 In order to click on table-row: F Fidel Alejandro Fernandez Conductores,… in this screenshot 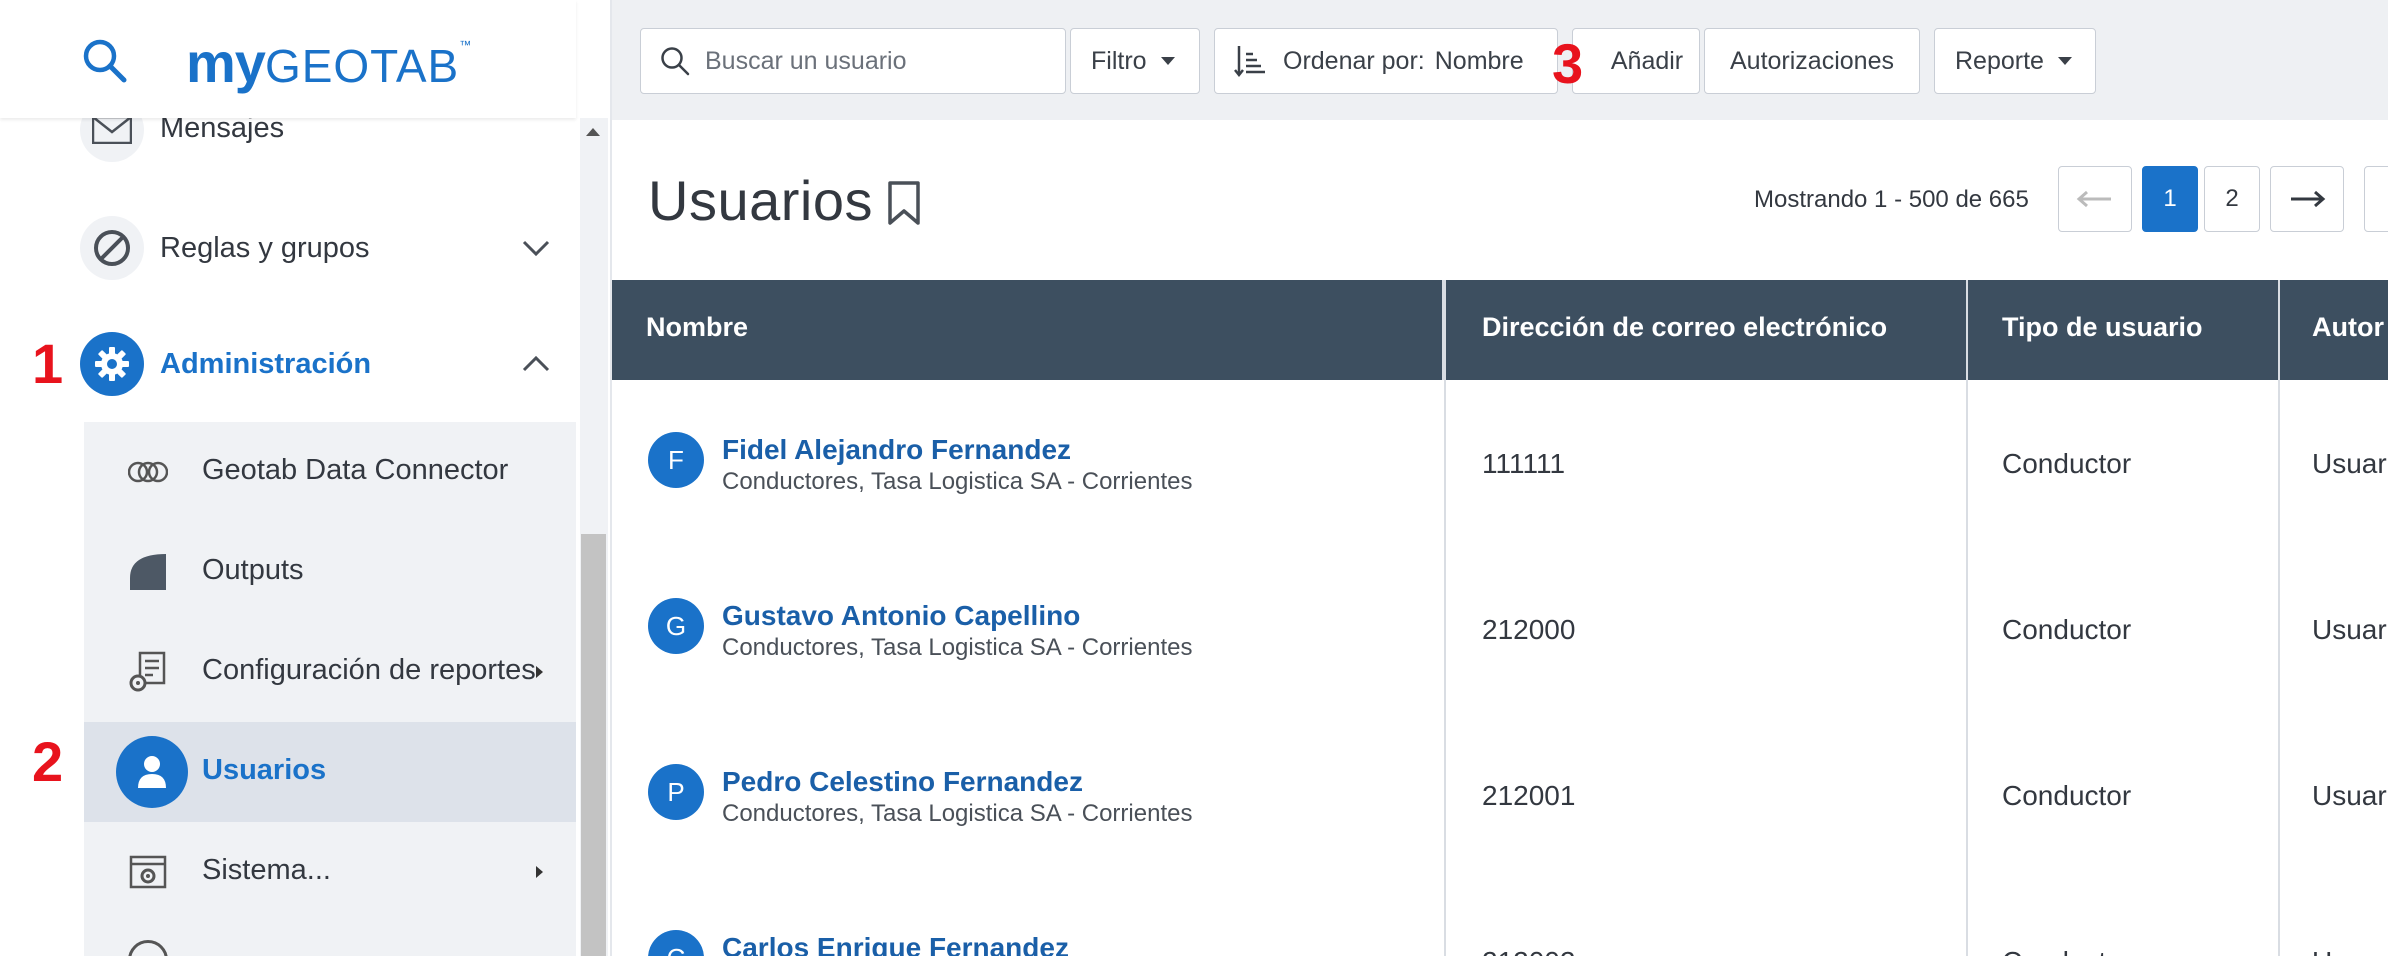, I will do `click(1500, 463)`.